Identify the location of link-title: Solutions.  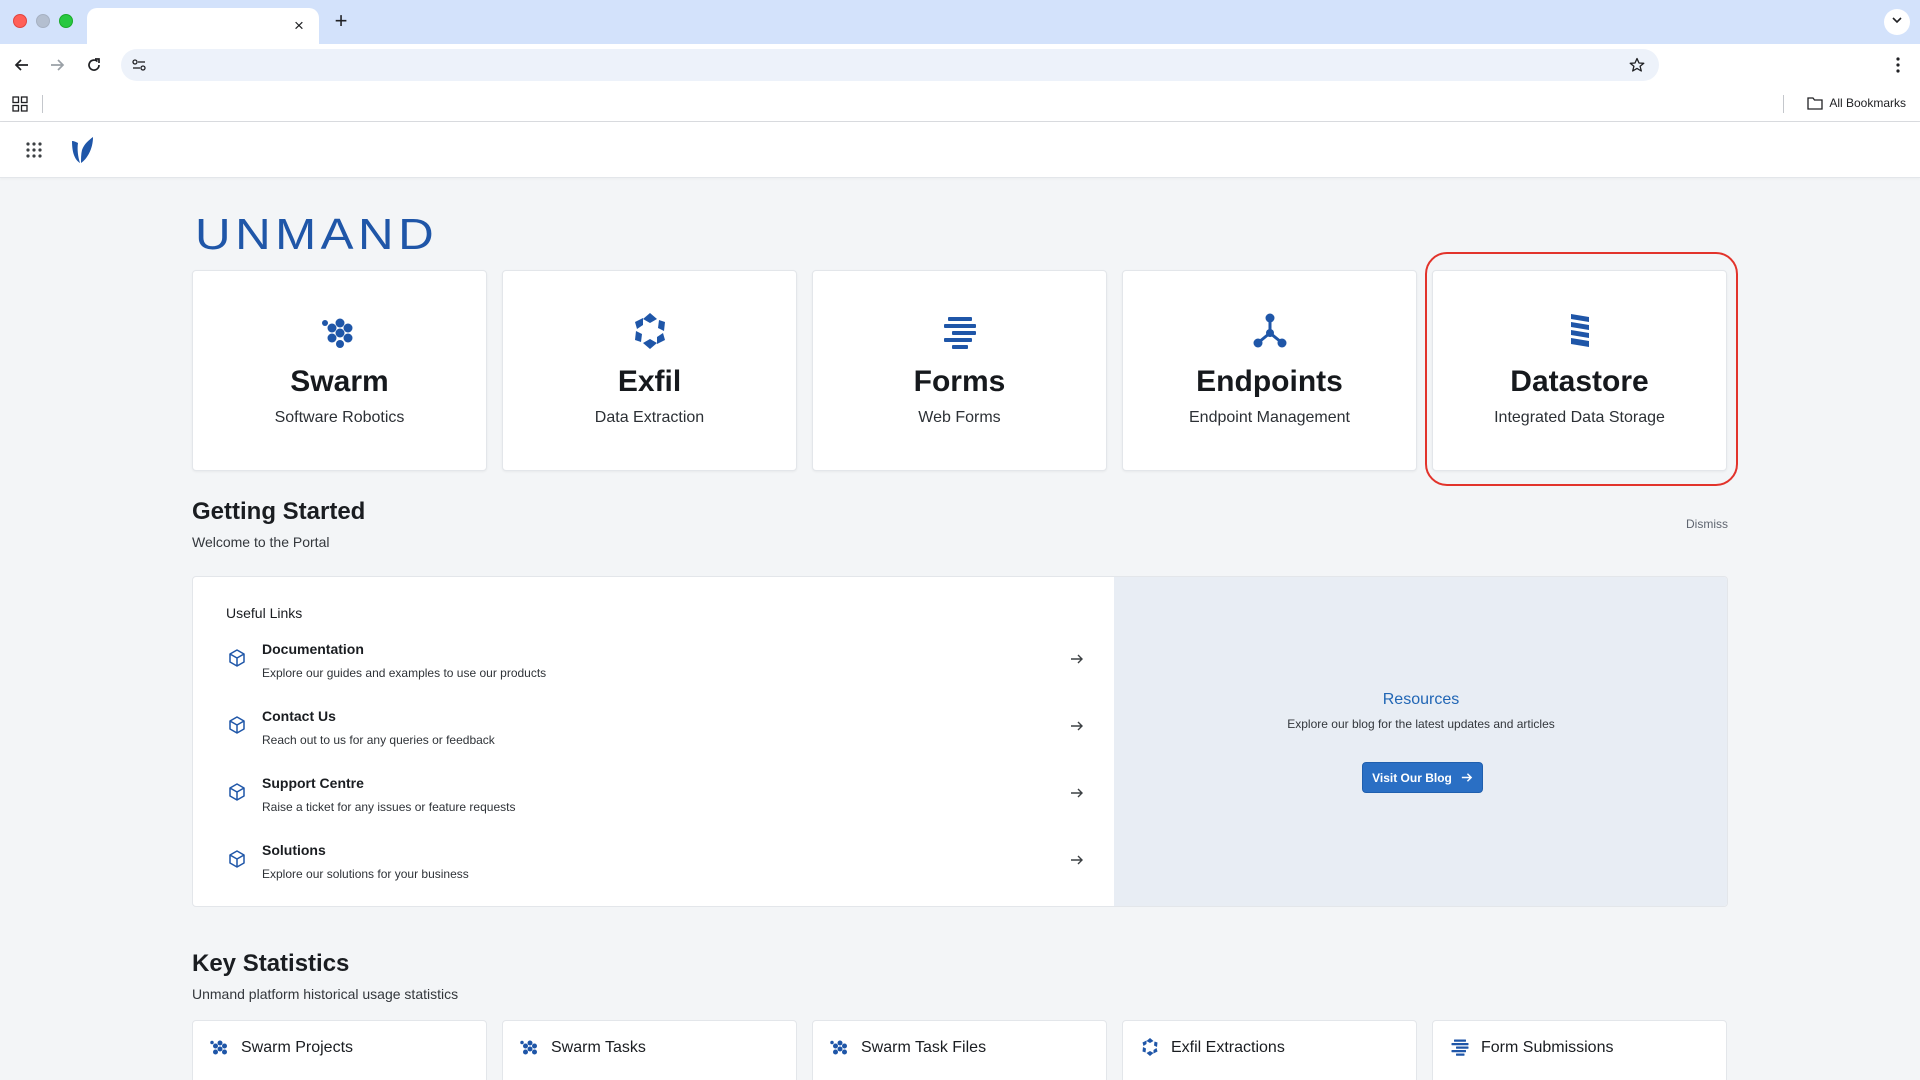
(294, 850).